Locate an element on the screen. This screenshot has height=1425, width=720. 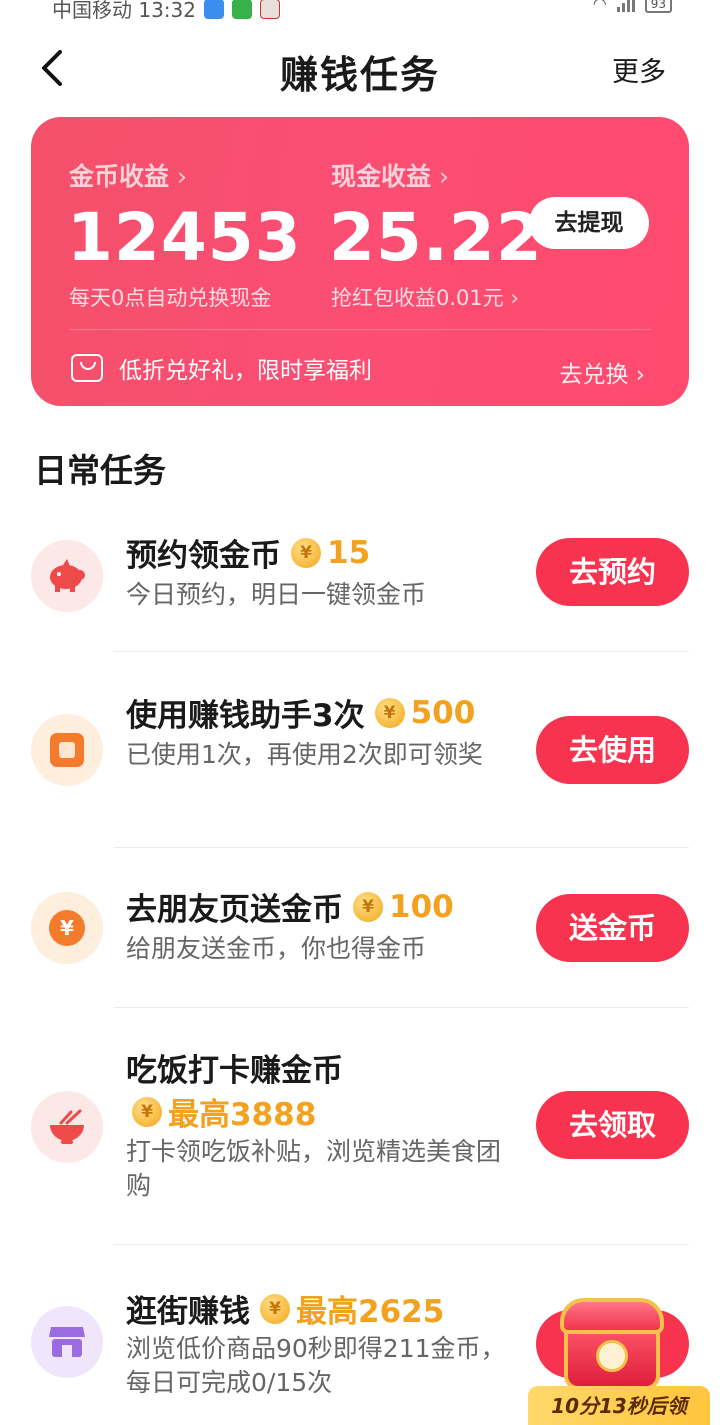
coin-earnings-note: 每天0点自动兑换现金 is located at coordinates (170, 298).